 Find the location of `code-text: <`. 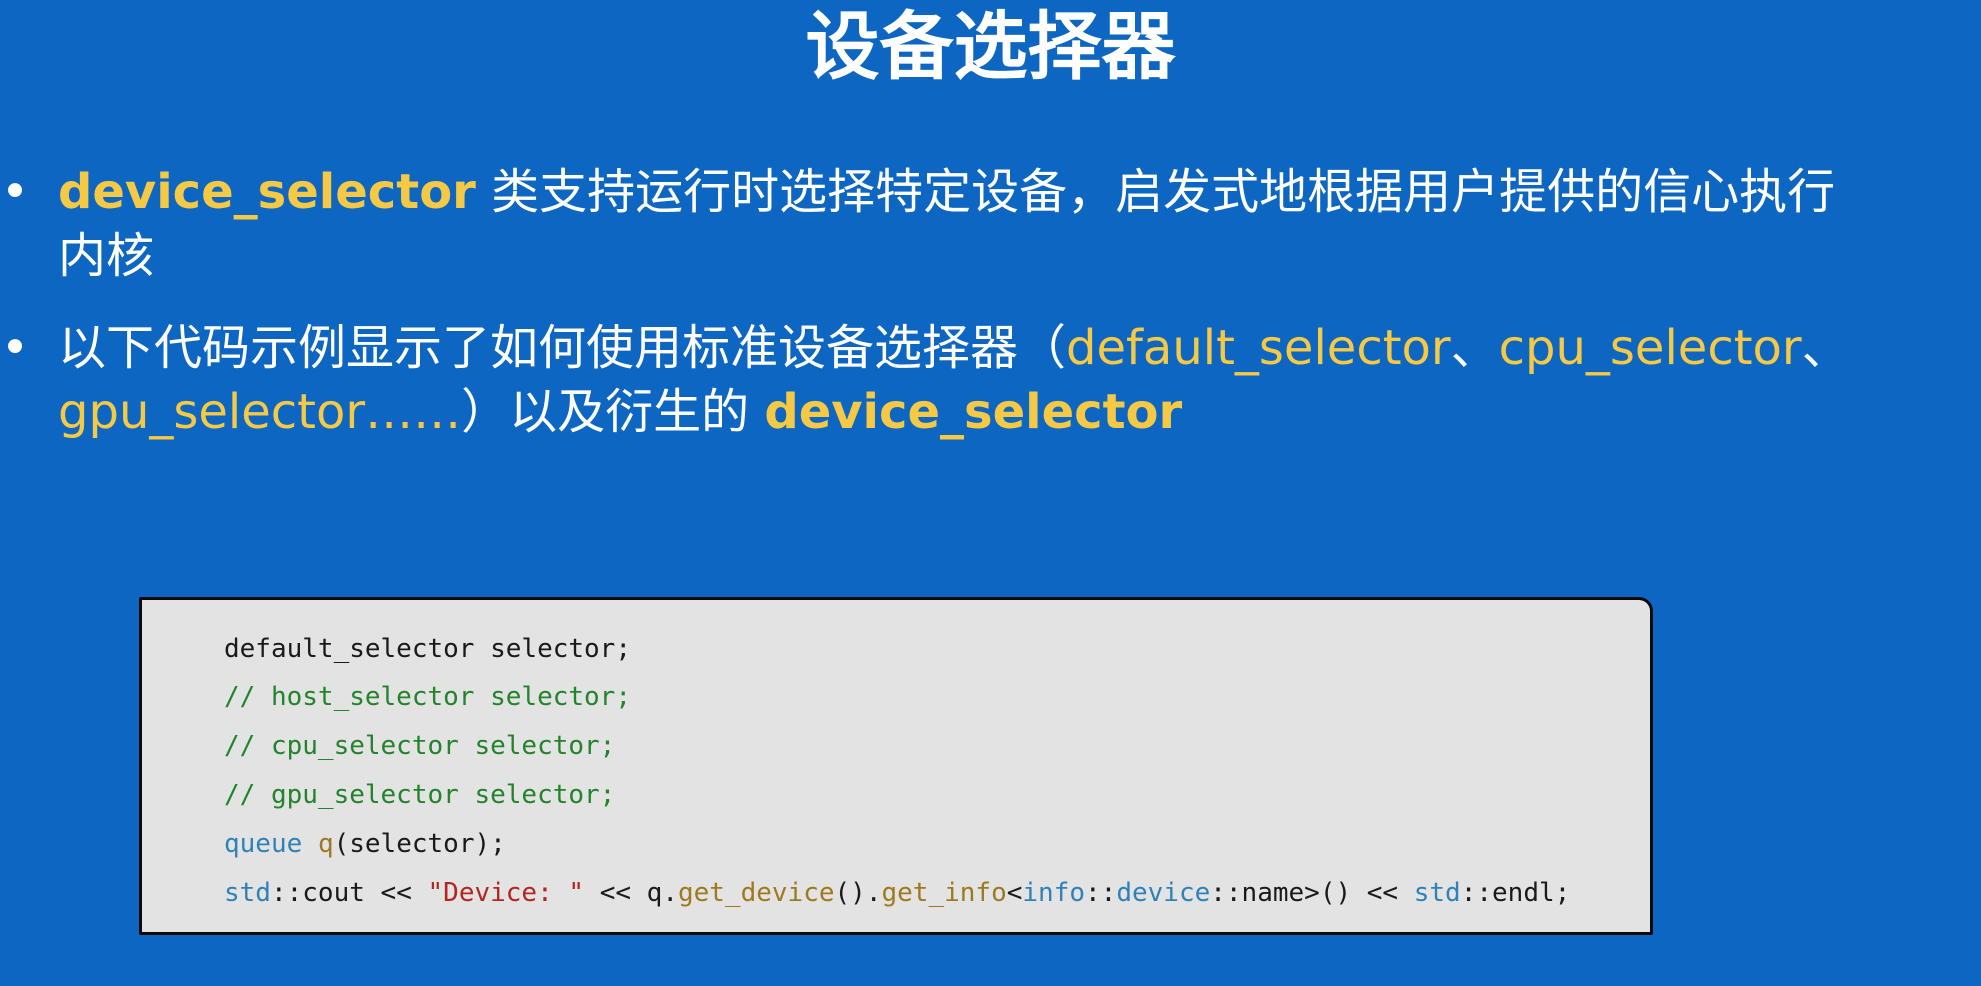

code-text: < is located at coordinates (1014, 893).